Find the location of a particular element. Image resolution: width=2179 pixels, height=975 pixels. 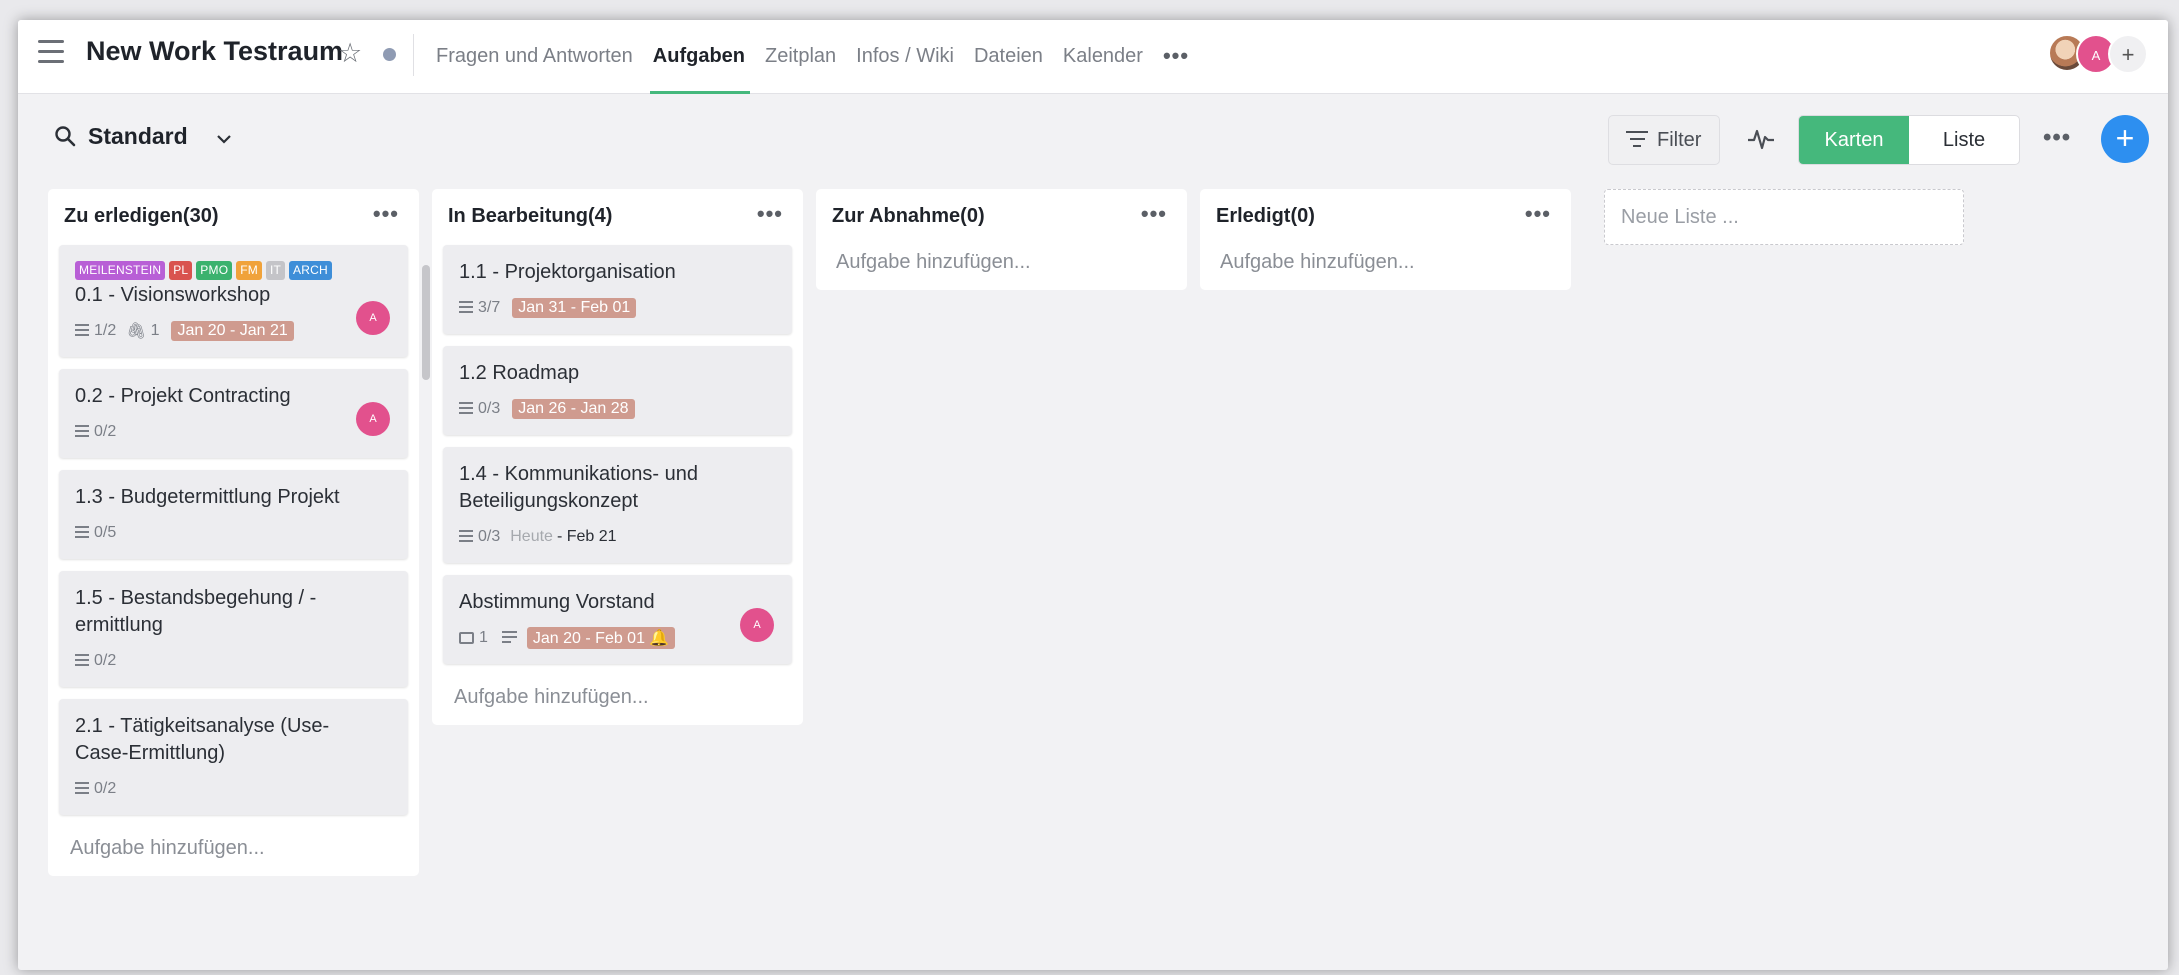

activity-icon is located at coordinates (1761, 139).